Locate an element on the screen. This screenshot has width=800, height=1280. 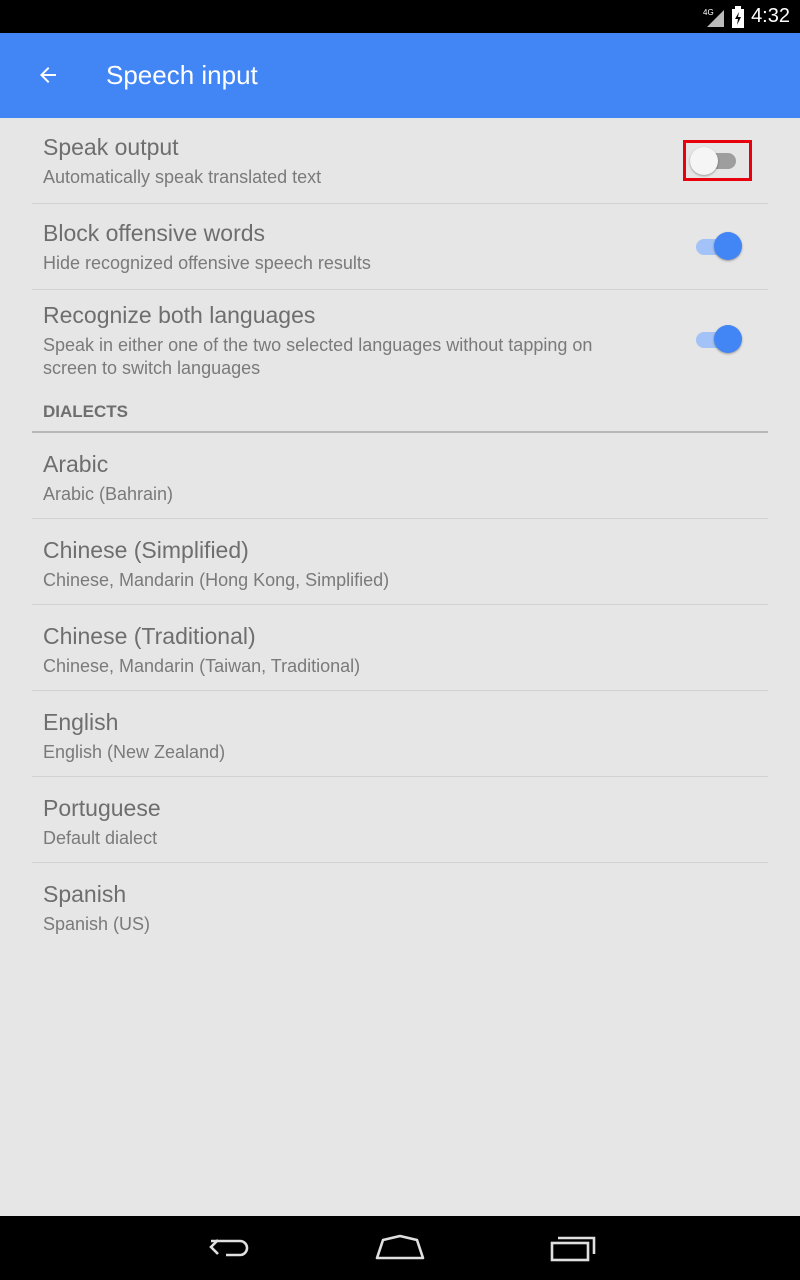
nav-back-button is located at coordinates (230, 1248).